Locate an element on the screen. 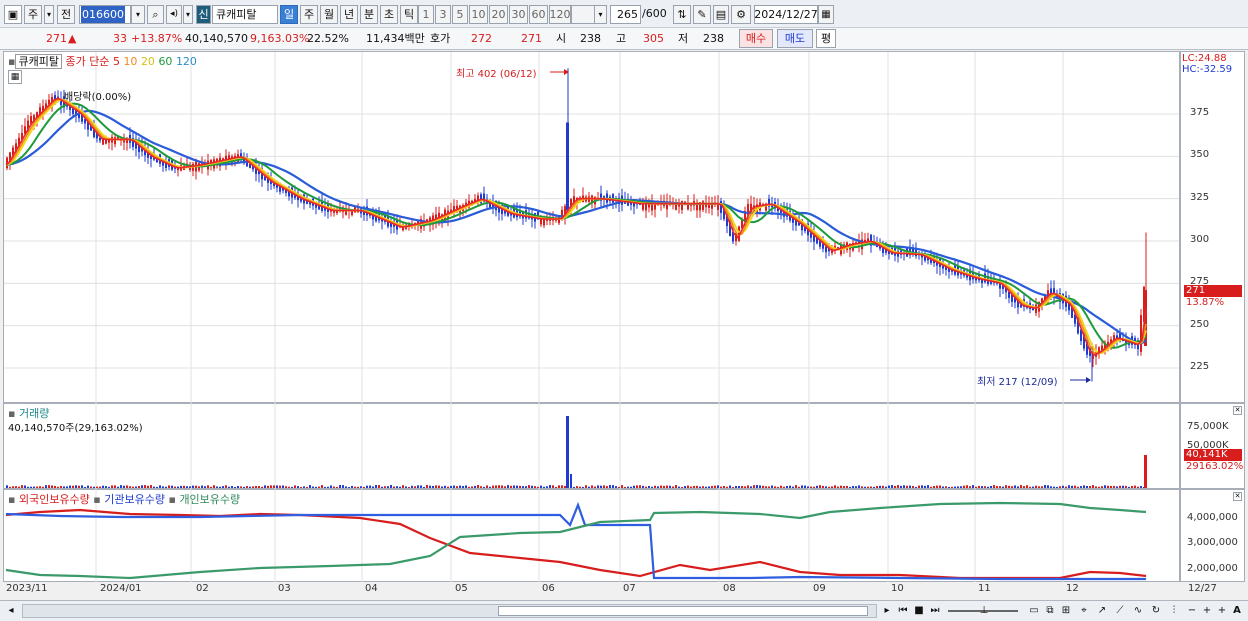  legend-stock: 큐캐피탈 is located at coordinates (38, 61).